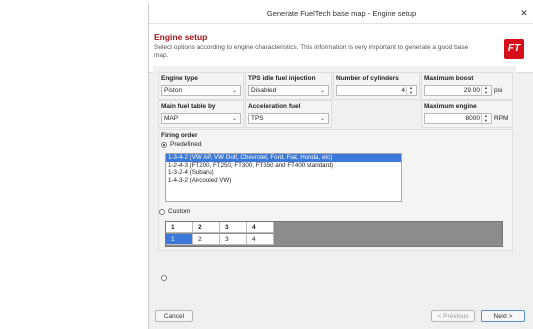  What do you see at coordinates (450, 106) in the screenshot?
I see `max-engine-label: Maximum engine` at bounding box center [450, 106].